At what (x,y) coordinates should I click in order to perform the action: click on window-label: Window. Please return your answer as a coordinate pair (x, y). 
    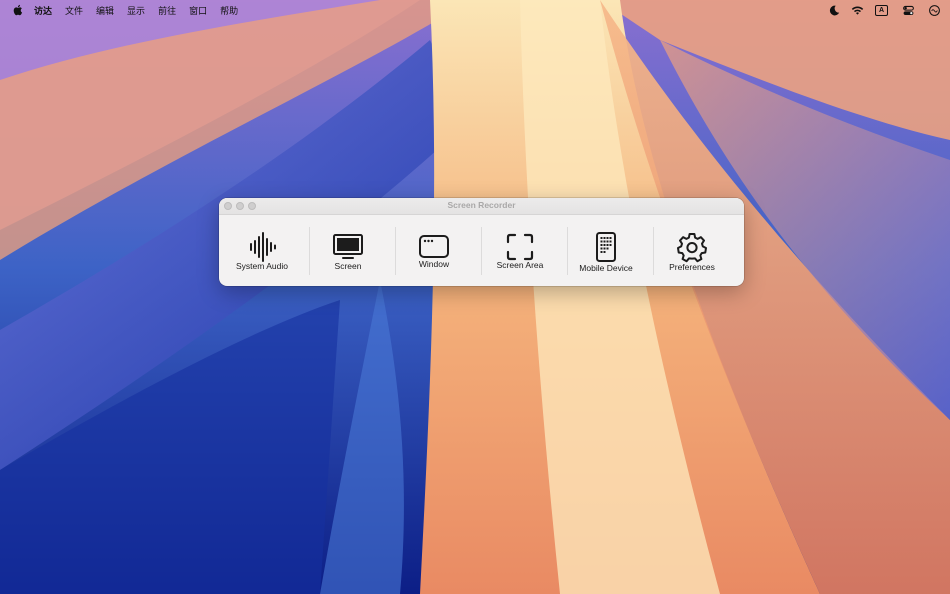
    Looking at the image, I should click on (434, 264).